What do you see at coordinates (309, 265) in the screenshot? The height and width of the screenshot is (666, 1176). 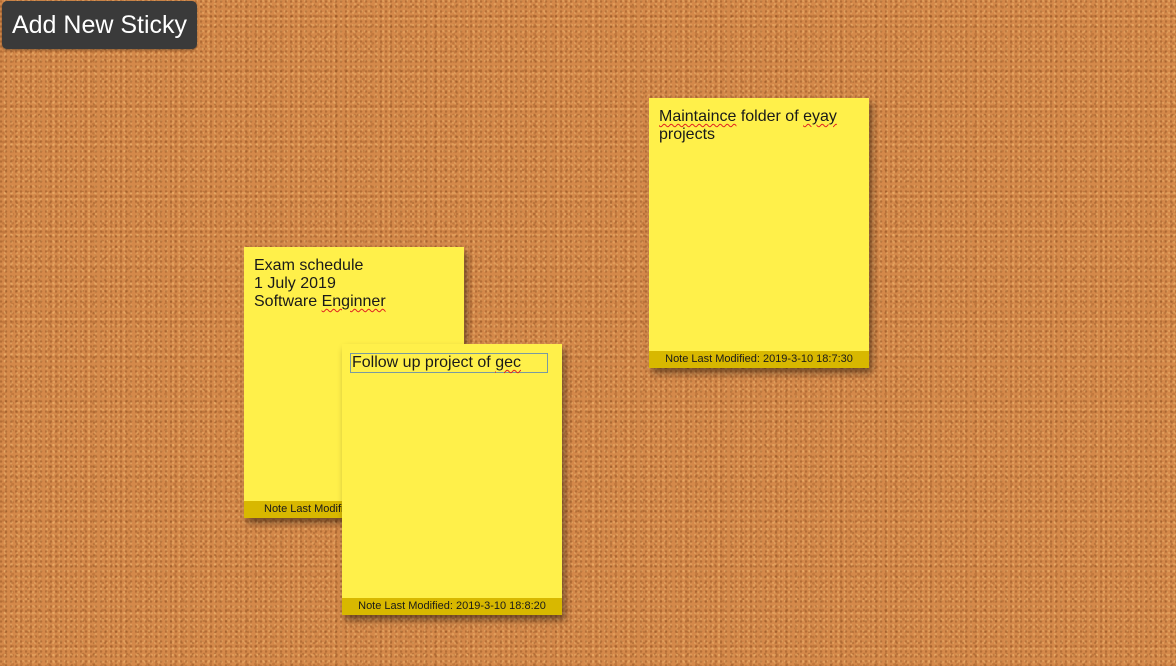 I see `note-text-segment: Exam schedule` at bounding box center [309, 265].